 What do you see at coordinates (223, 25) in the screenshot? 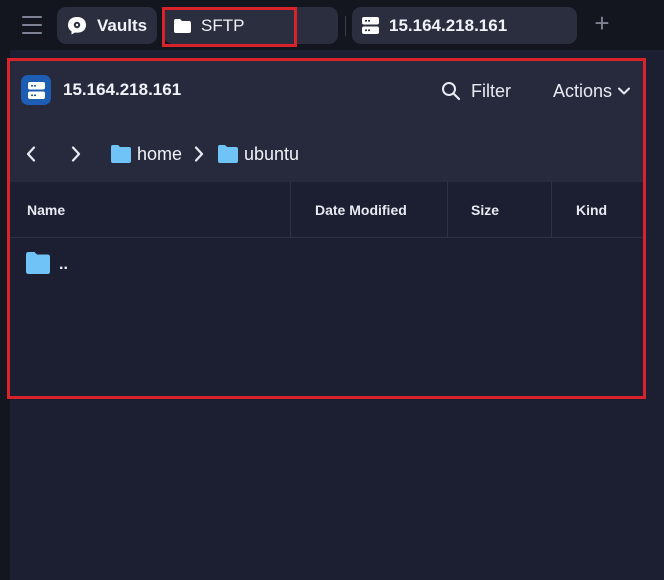
I see `tab-label: SFTP` at bounding box center [223, 25].